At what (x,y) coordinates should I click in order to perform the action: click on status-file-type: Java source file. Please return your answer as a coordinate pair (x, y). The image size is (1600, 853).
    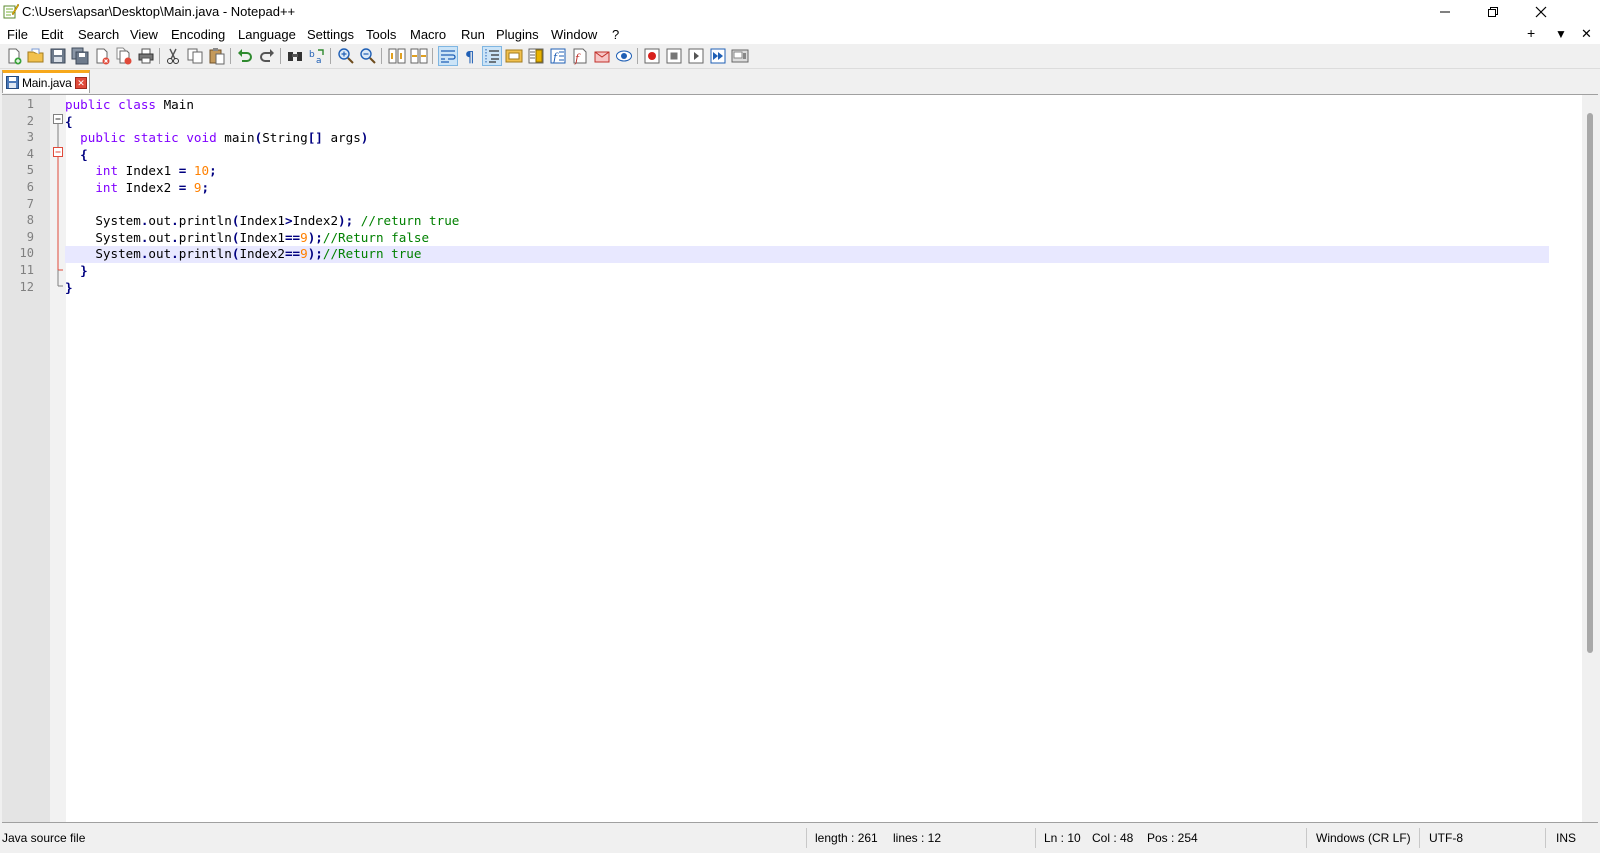
    Looking at the image, I should click on (44, 838).